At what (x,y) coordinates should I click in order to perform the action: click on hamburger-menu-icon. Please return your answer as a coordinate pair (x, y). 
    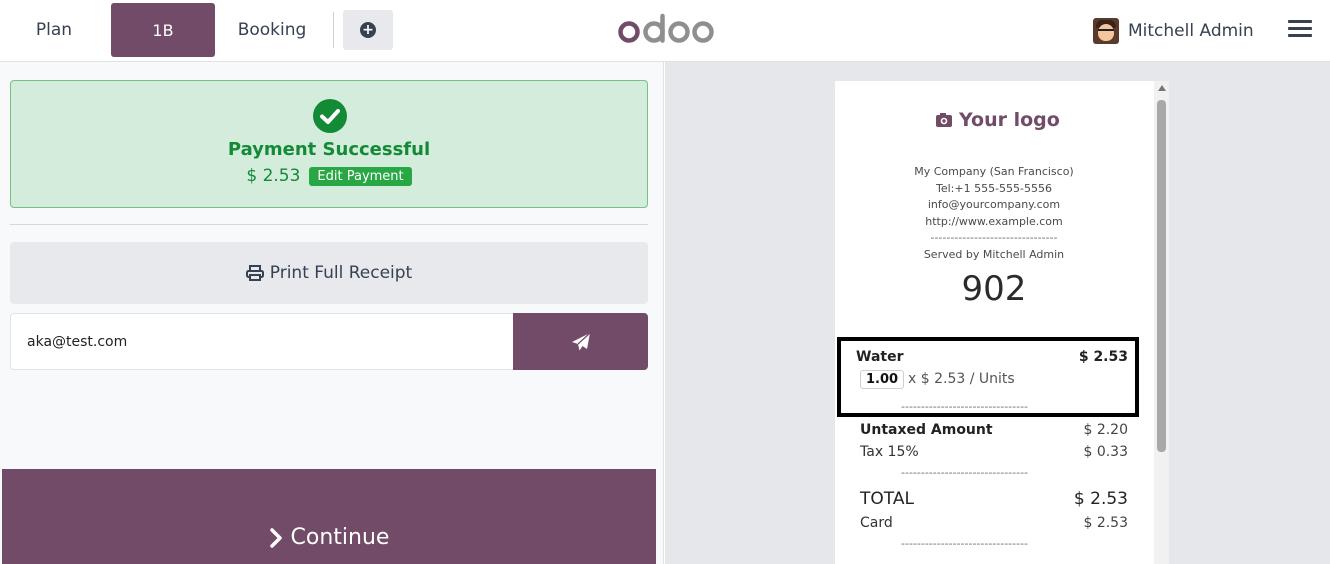
    Looking at the image, I should click on (1300, 31).